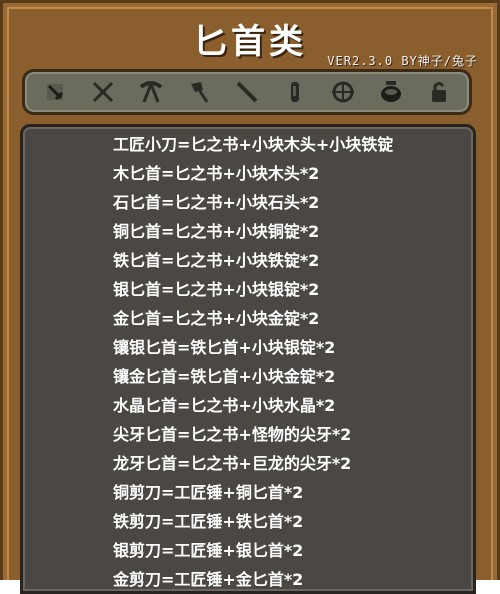  I want to click on recipe-item: 银匕首=匕之书+小块银锭*2, so click(216, 289).